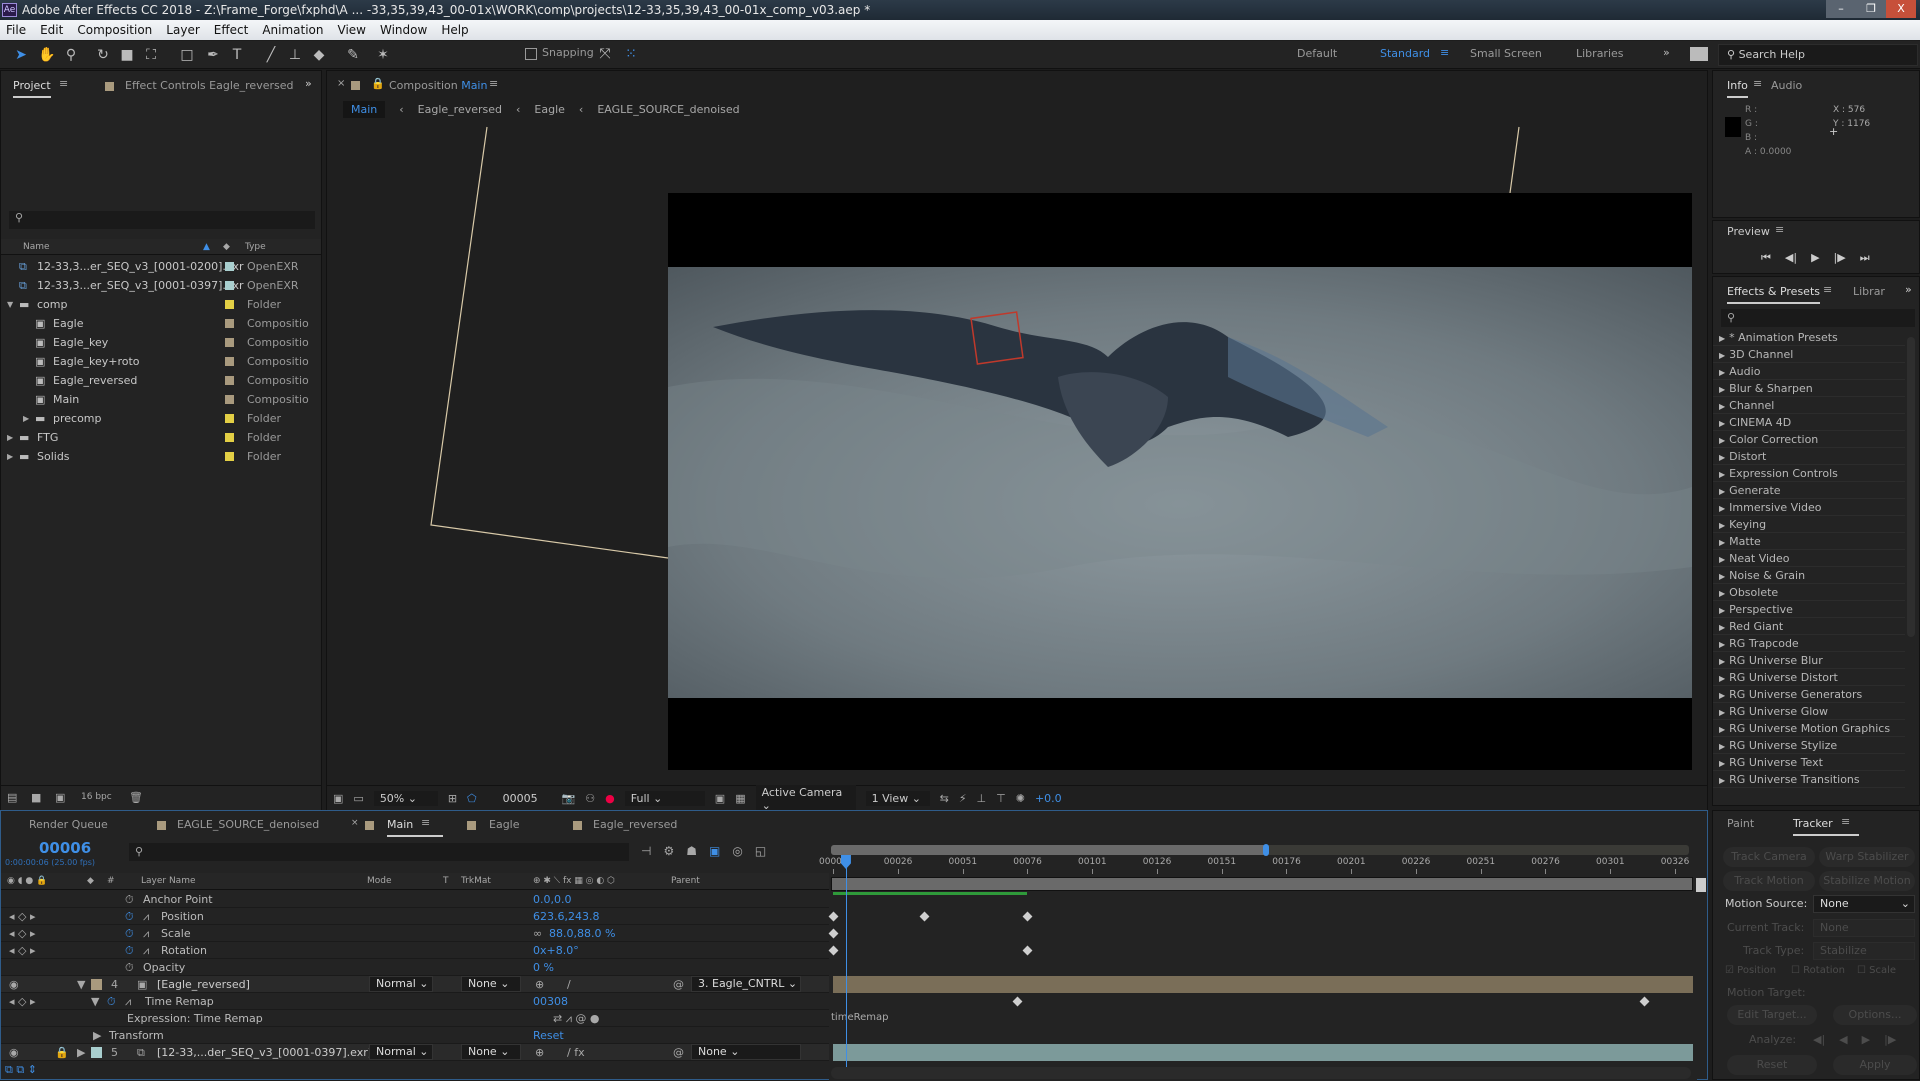 This screenshot has height=1081, width=1920. What do you see at coordinates (26, 418) in the screenshot?
I see `expand-arrow-icon: ▶` at bounding box center [26, 418].